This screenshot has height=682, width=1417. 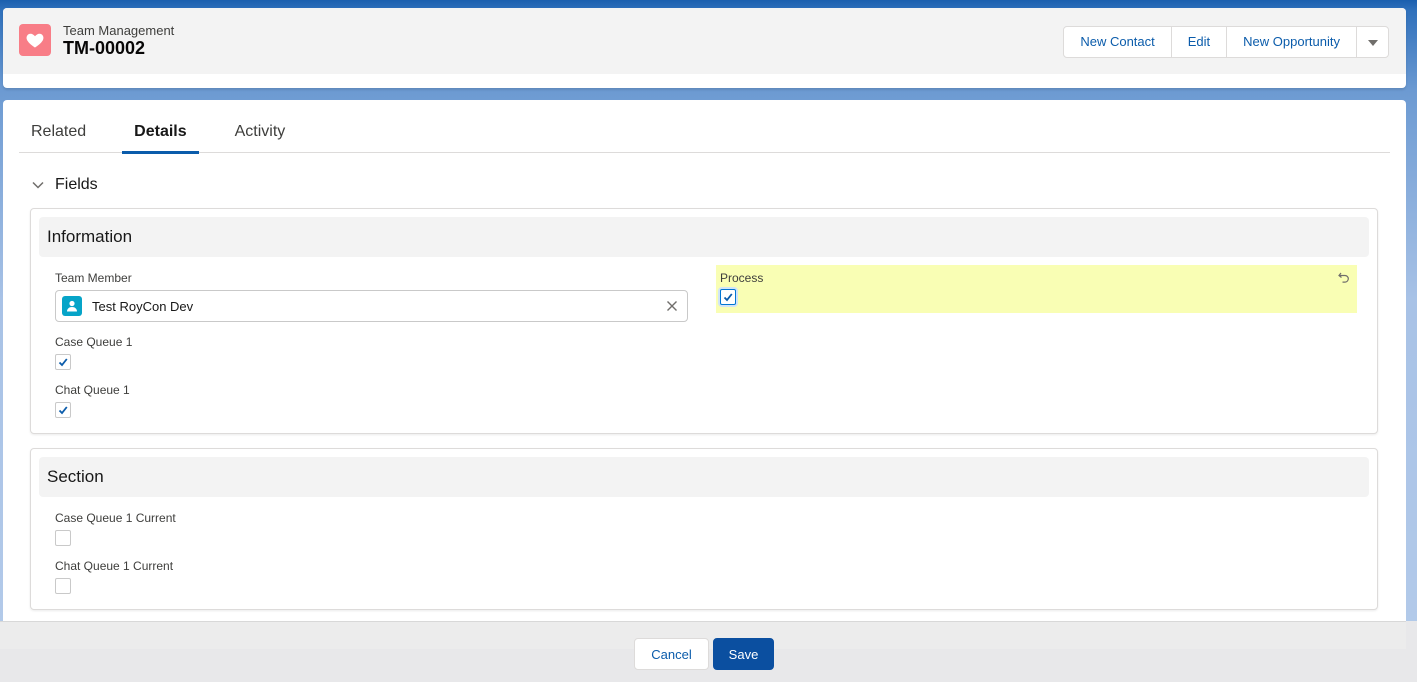 I want to click on fields-section-label: Fields, so click(x=76, y=184).